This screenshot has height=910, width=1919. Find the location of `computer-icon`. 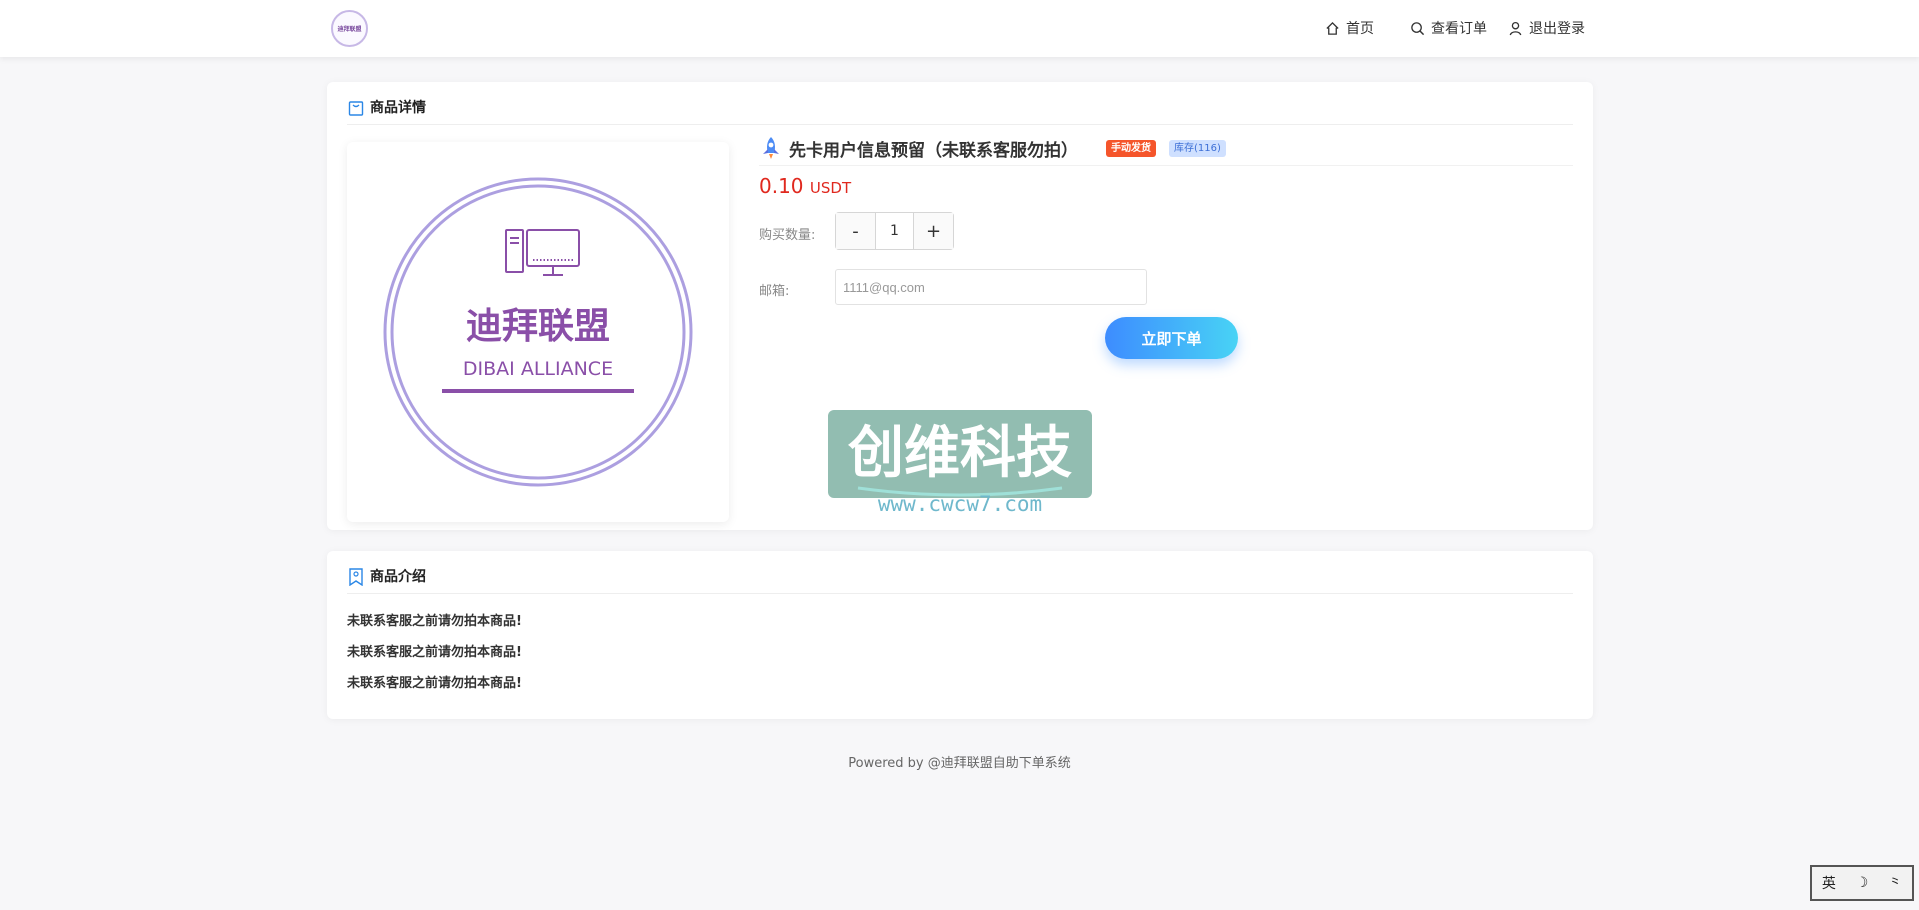

computer-icon is located at coordinates (542, 252).